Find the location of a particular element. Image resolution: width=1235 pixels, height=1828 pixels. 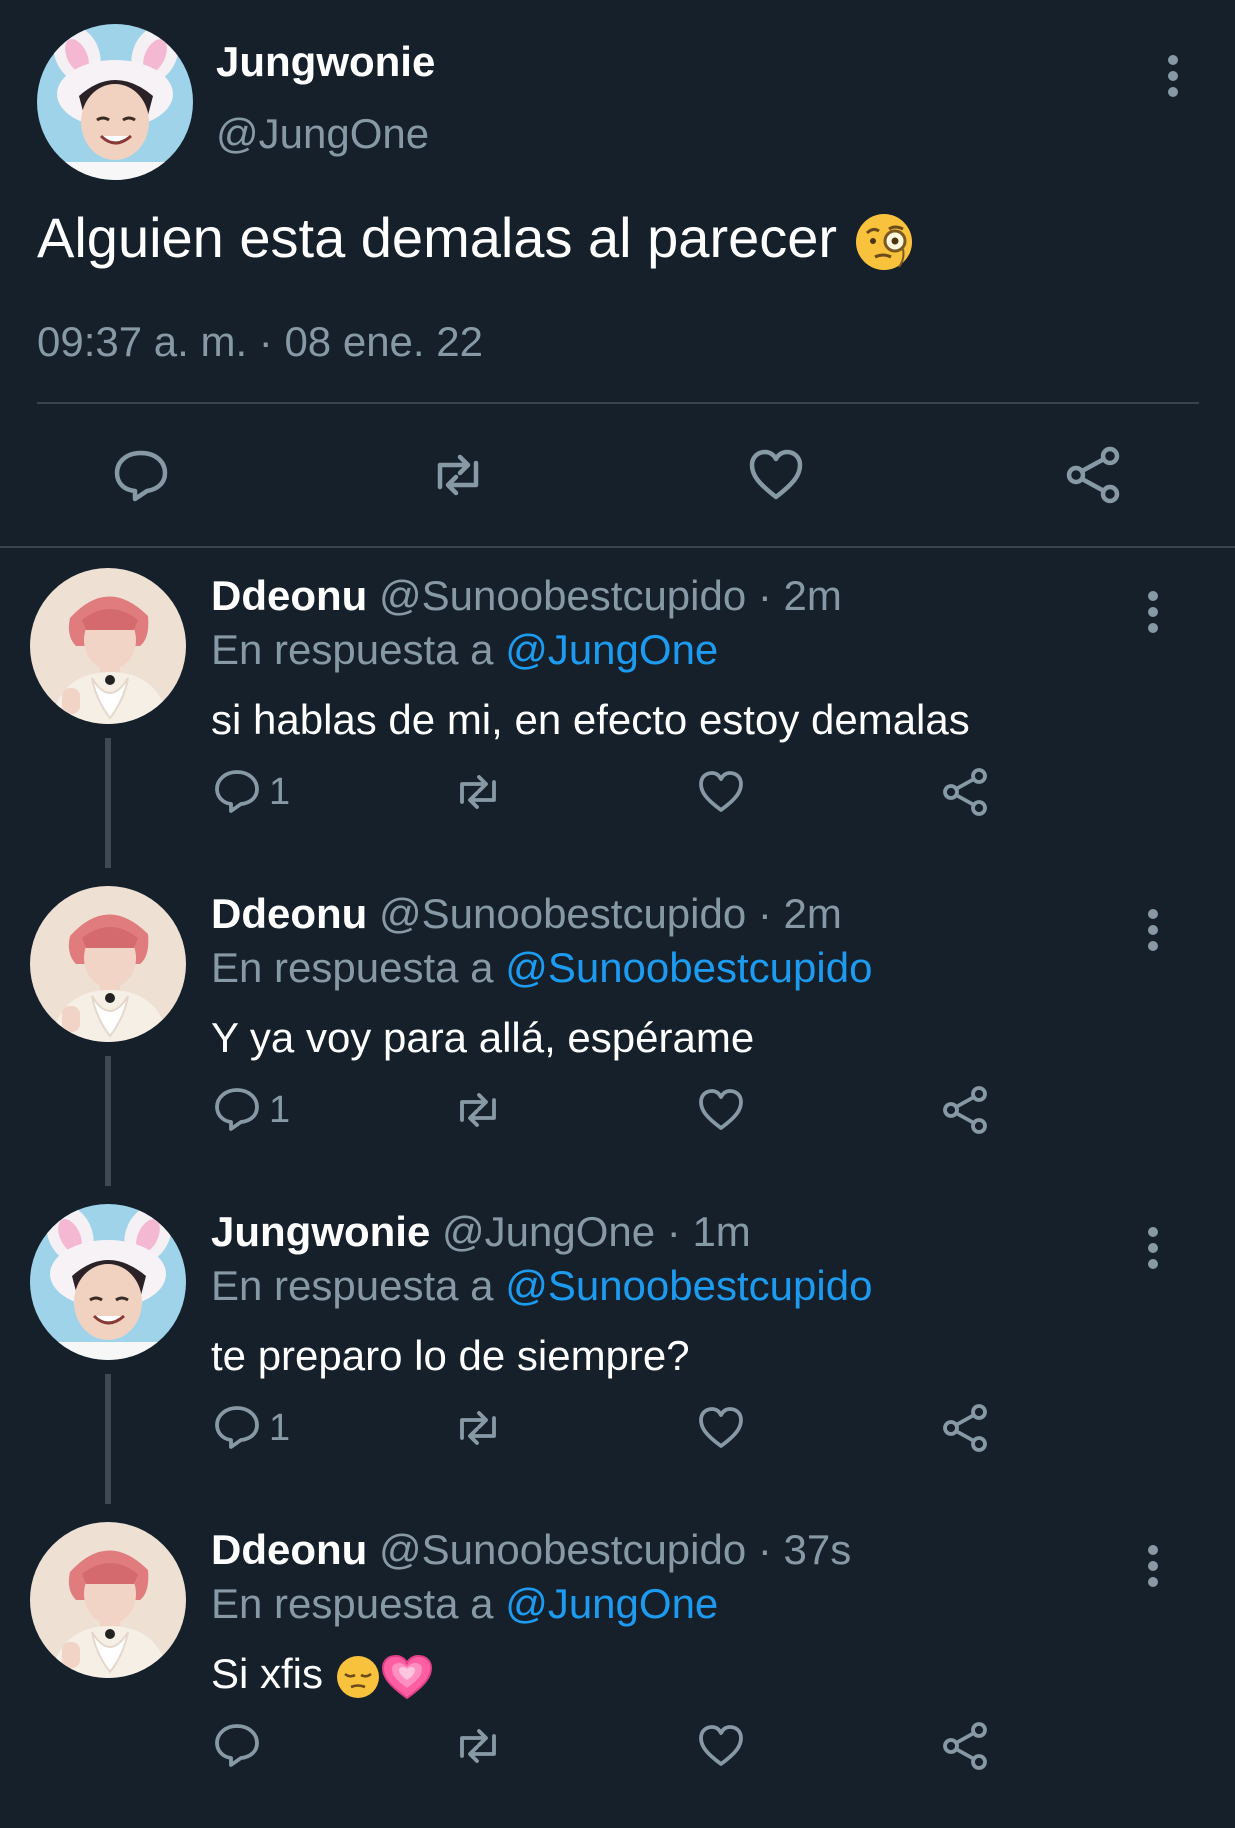

reply-text: Si xfis is located at coordinates (322, 1675).